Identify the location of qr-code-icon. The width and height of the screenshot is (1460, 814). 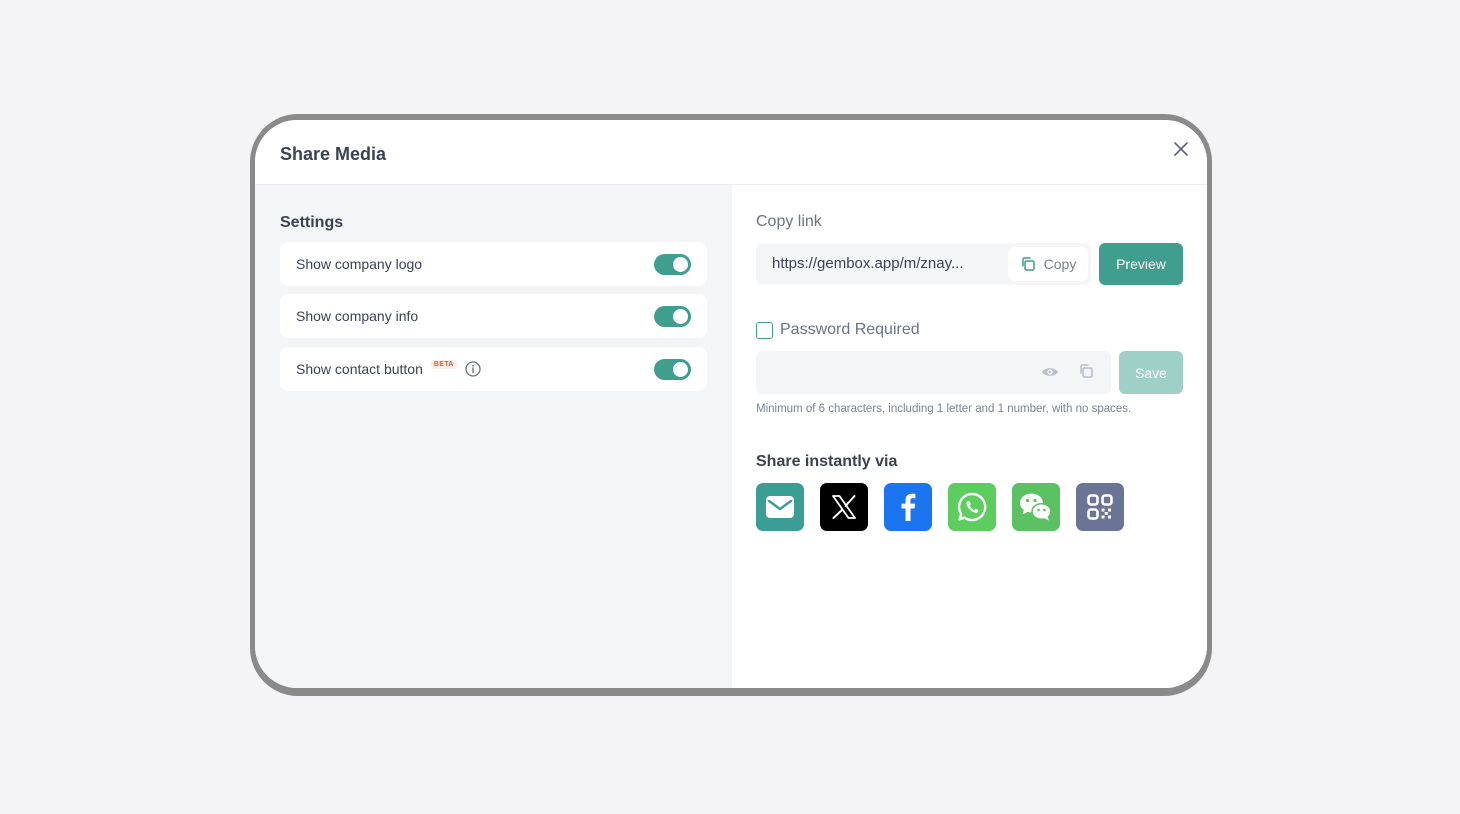
(1100, 507).